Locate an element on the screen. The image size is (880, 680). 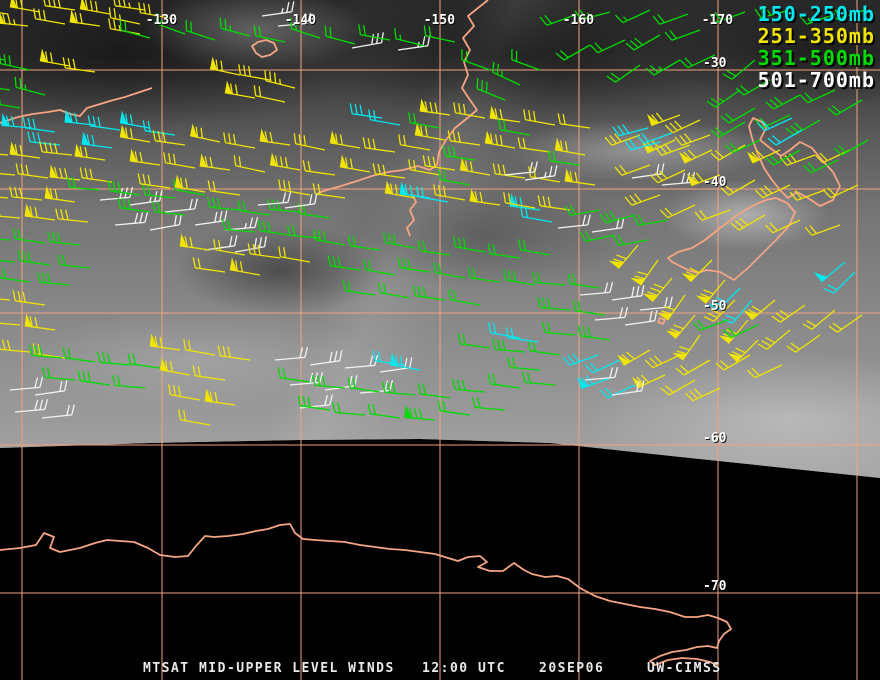
coastline-nz-south-island is located at coordinates (731, 239).